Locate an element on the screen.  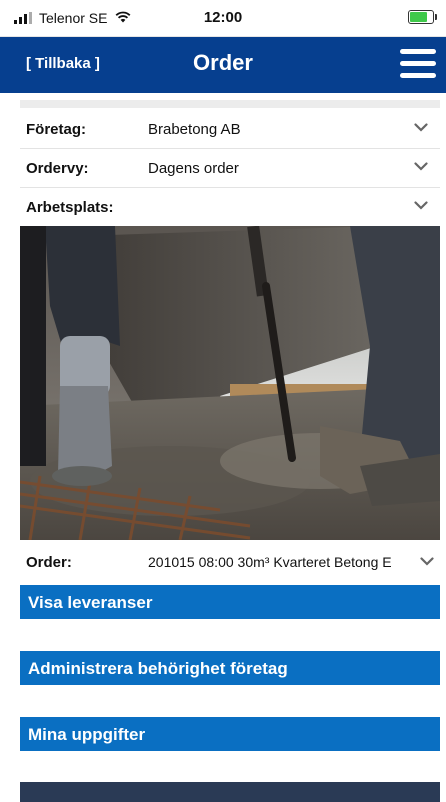
workplace-select: Arbetsplats: is located at coordinates (230, 207).